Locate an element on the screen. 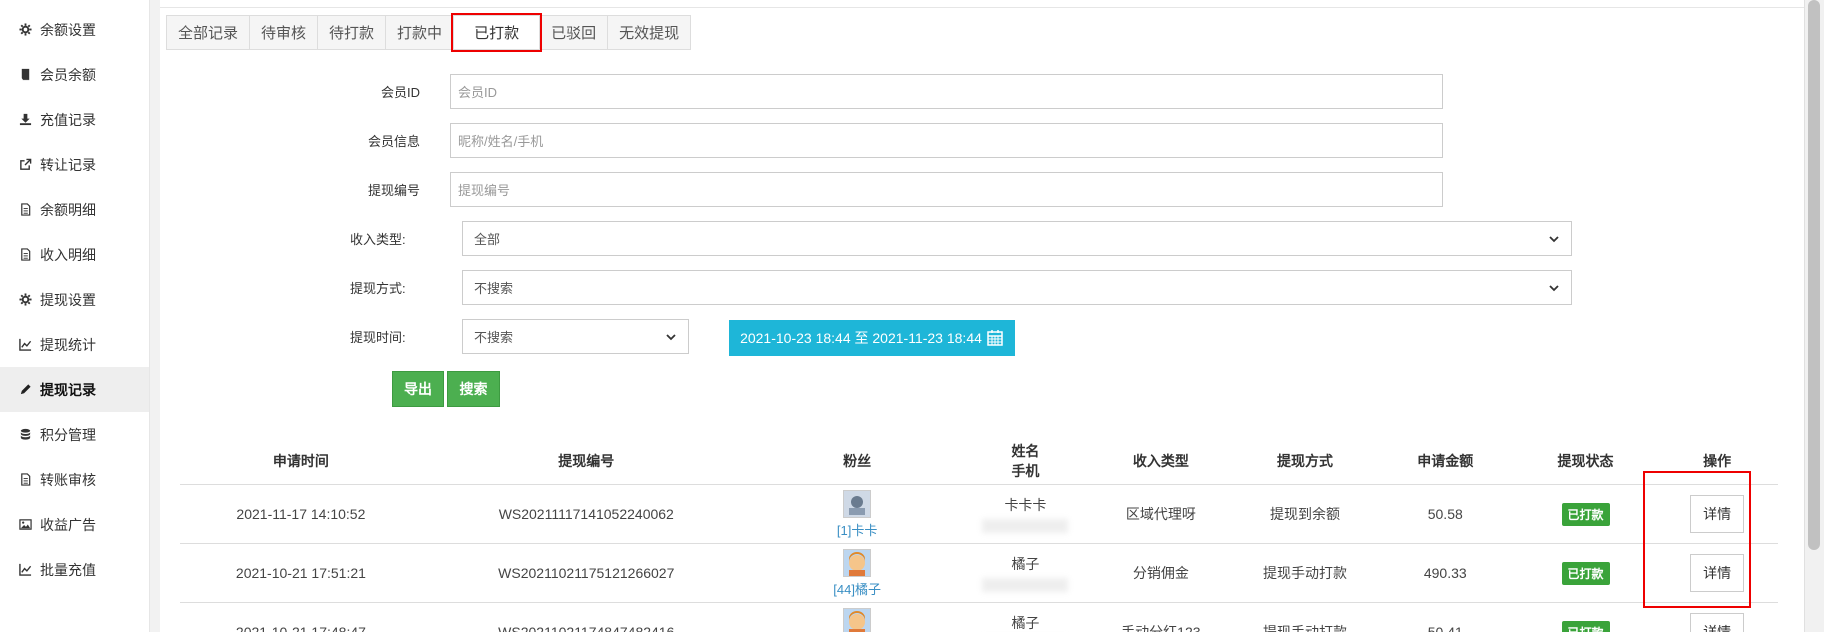 This screenshot has height=632, width=1824. external-link-icon is located at coordinates (25, 165).